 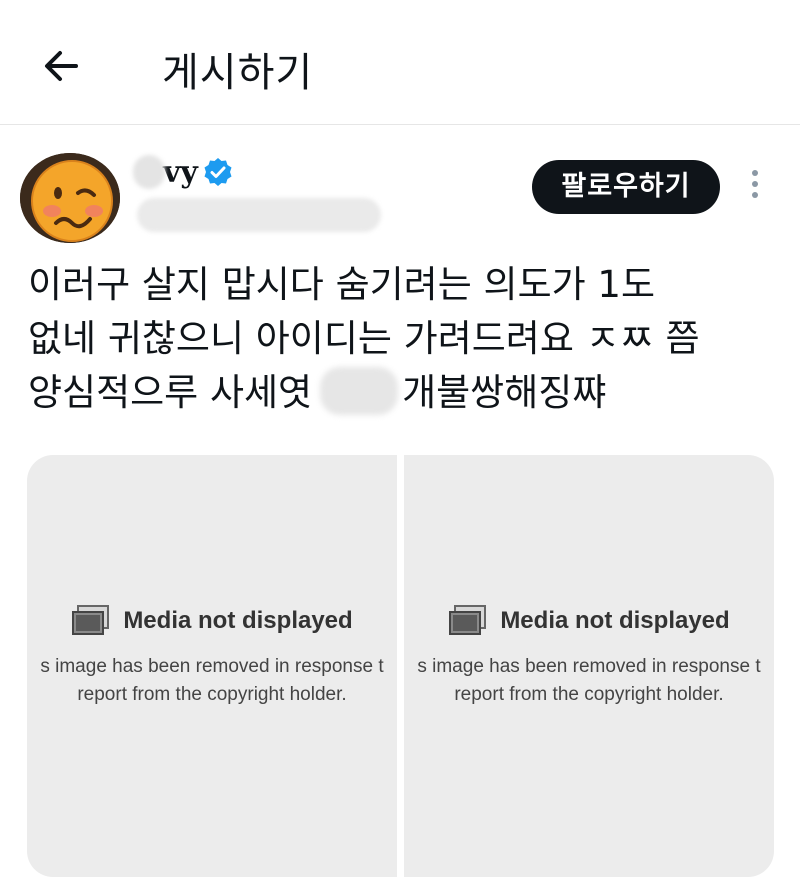 What do you see at coordinates (259, 215) in the screenshot?
I see `blurred-handle` at bounding box center [259, 215].